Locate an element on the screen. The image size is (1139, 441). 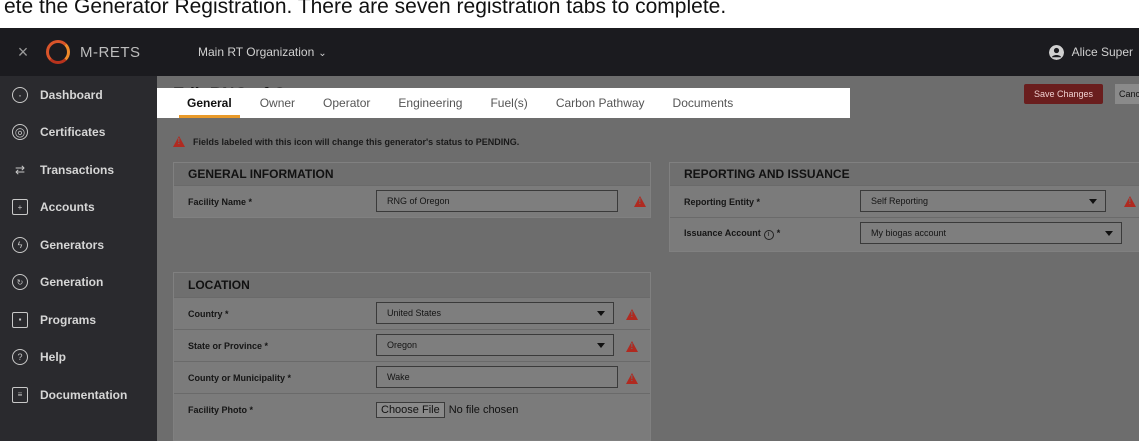
reporting-entity-row: Reporting Entity * Self Reporting is located at coordinates (904, 201).